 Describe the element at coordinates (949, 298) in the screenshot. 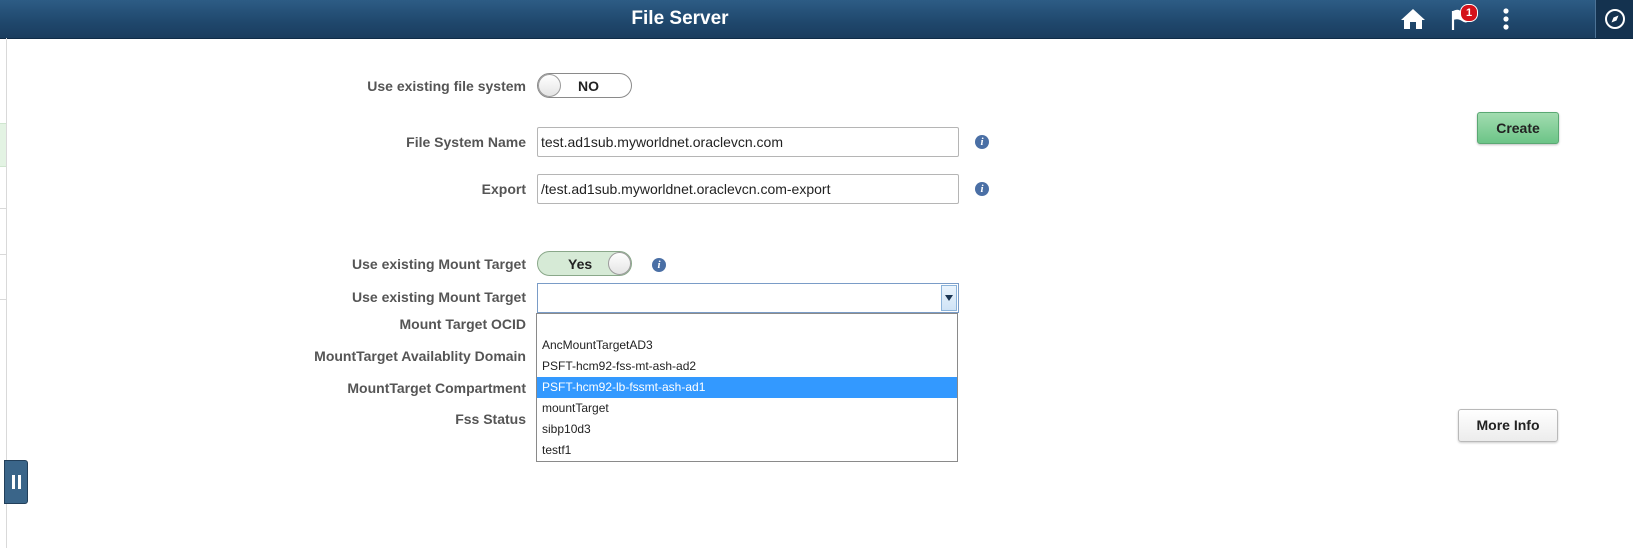

I see `chevron-down-icon` at that location.